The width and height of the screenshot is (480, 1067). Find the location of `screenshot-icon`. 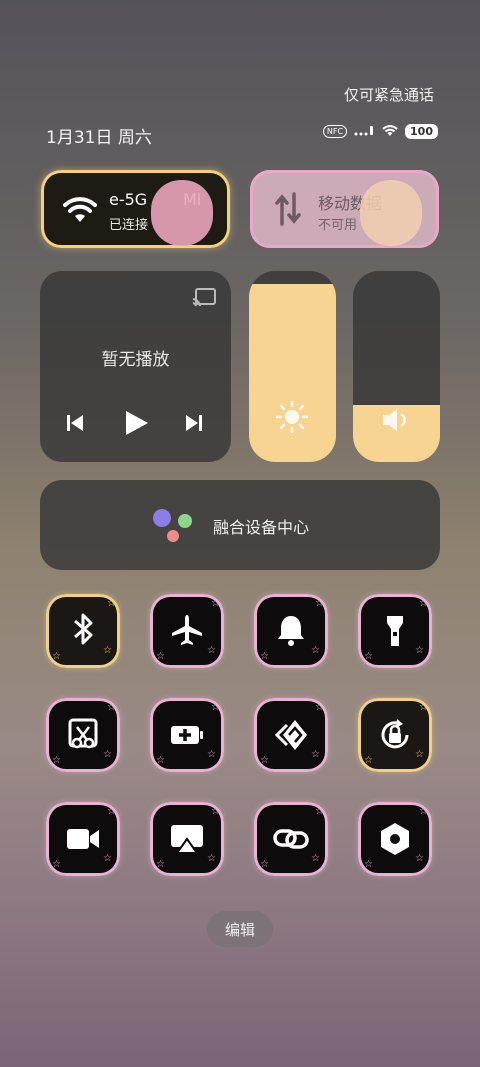

screenshot-icon is located at coordinates (83, 733).